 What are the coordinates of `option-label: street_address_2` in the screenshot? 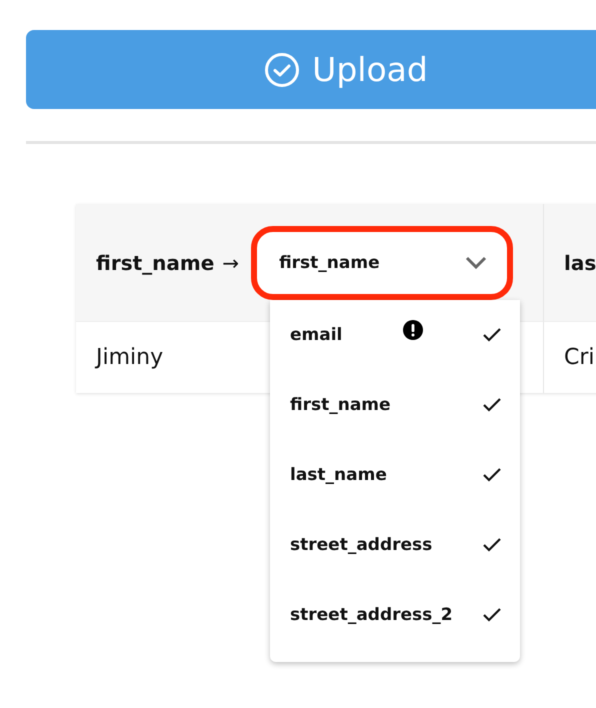 It's located at (371, 615).